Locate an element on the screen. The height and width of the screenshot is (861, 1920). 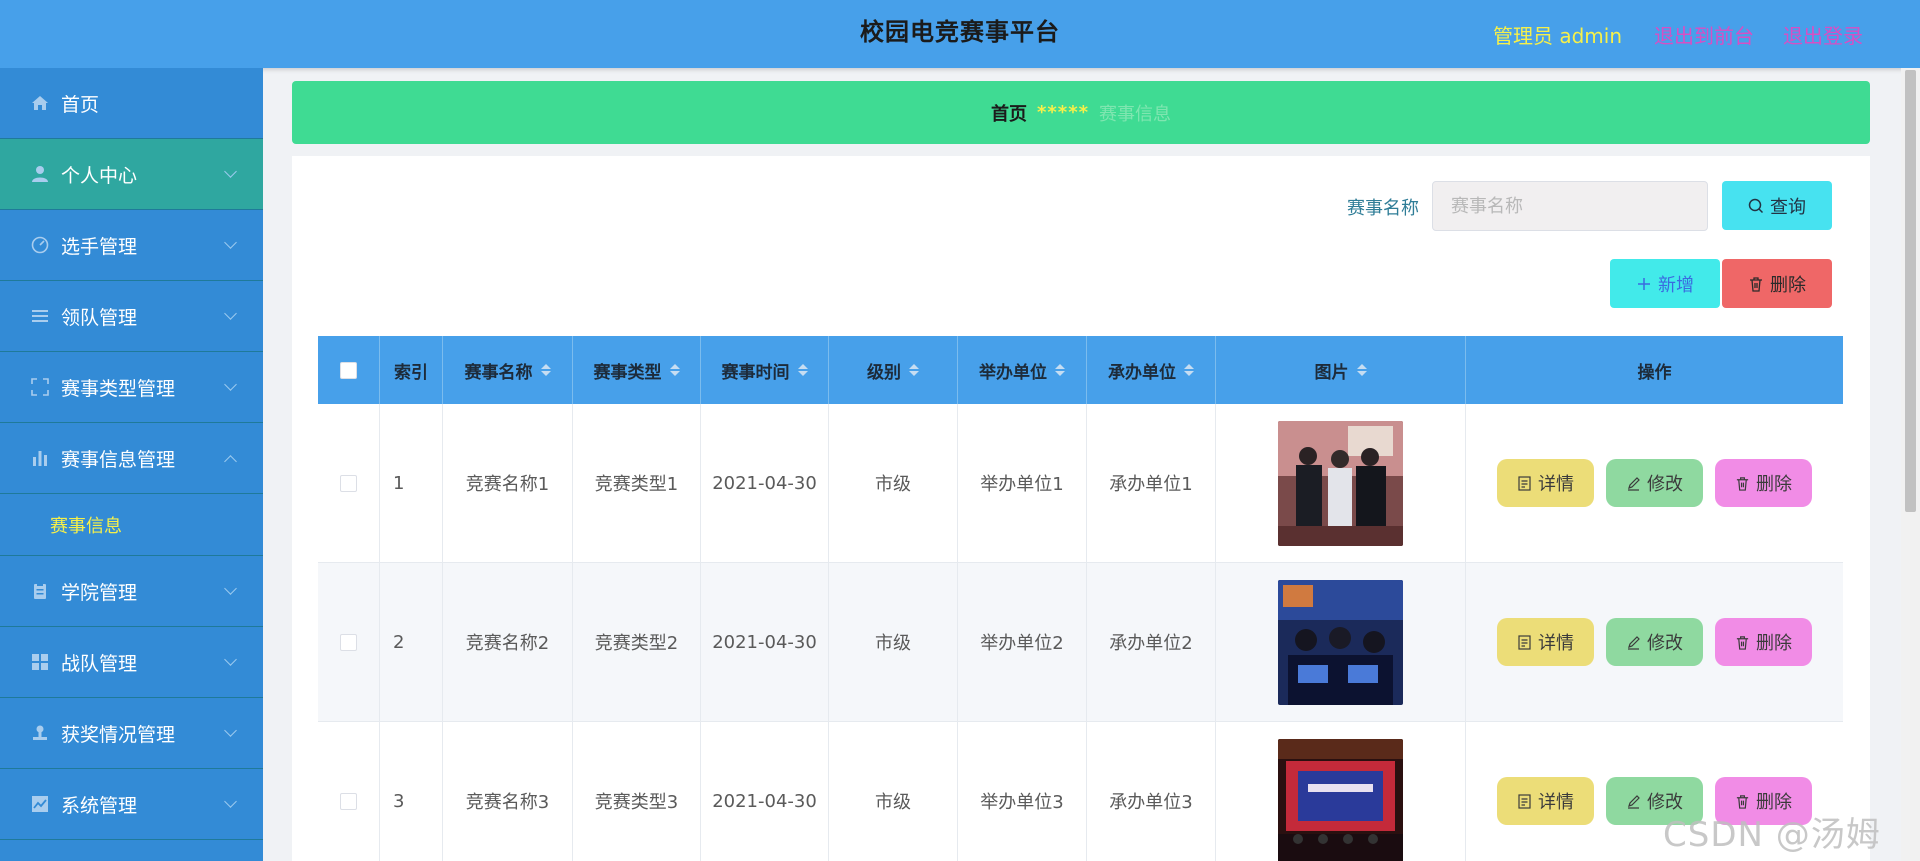
watermark: CSDN @汤姆yu is located at coordinates (1772, 838).